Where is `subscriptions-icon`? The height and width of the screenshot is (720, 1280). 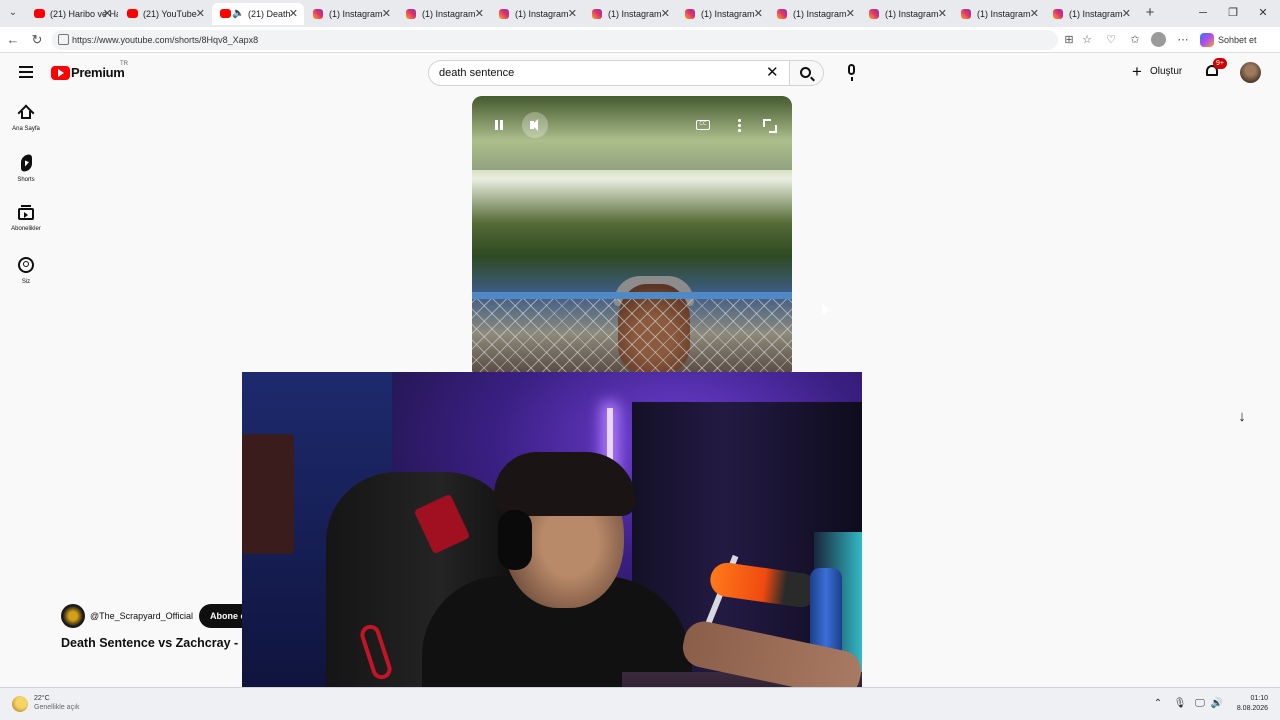
subscriptions-icon is located at coordinates (26, 212).